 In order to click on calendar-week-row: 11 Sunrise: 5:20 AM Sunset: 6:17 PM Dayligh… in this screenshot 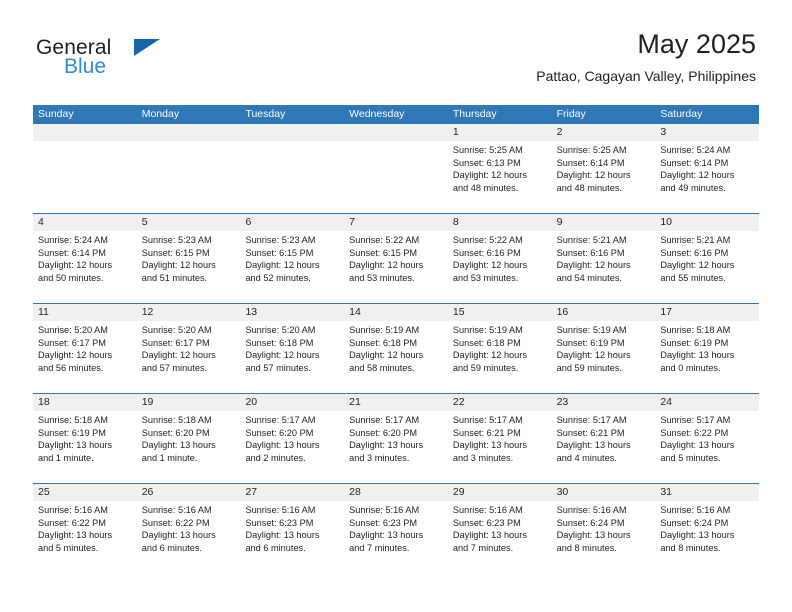, I will do `click(396, 348)`.